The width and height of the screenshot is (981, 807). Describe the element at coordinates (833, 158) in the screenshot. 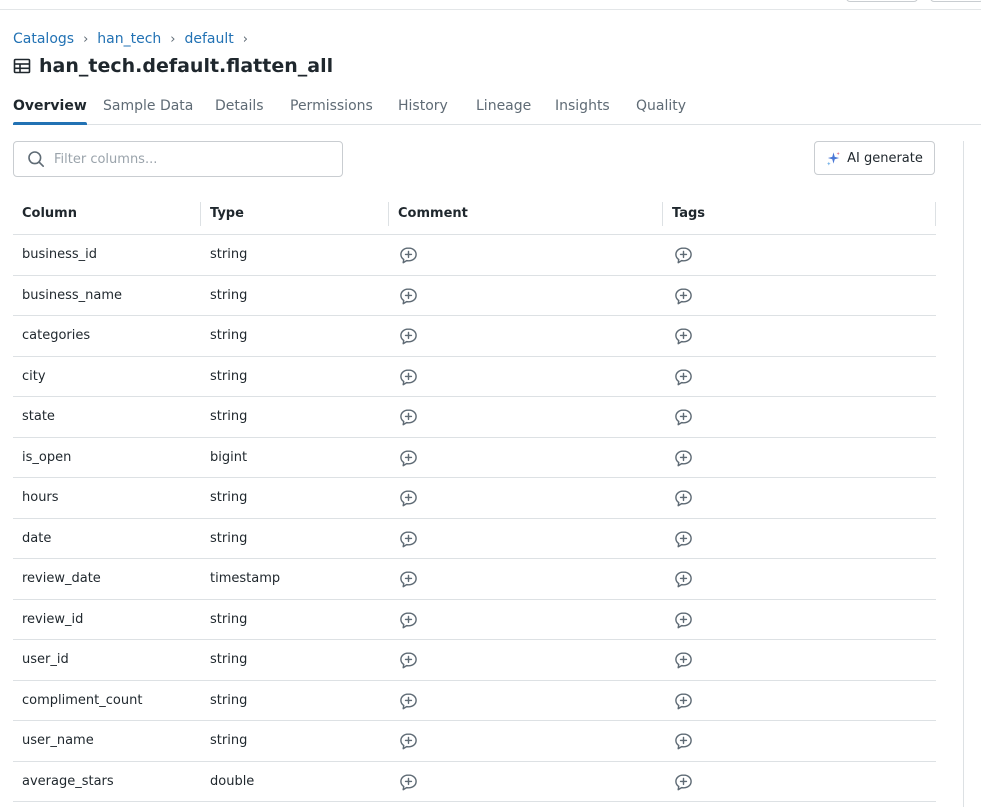

I see `sparkle-icon` at that location.